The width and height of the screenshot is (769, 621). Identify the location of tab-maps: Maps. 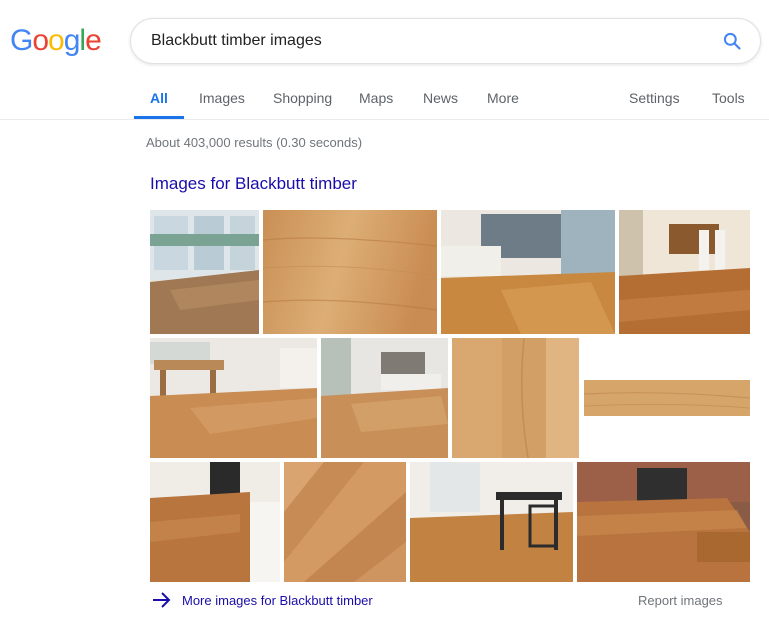
(376, 98).